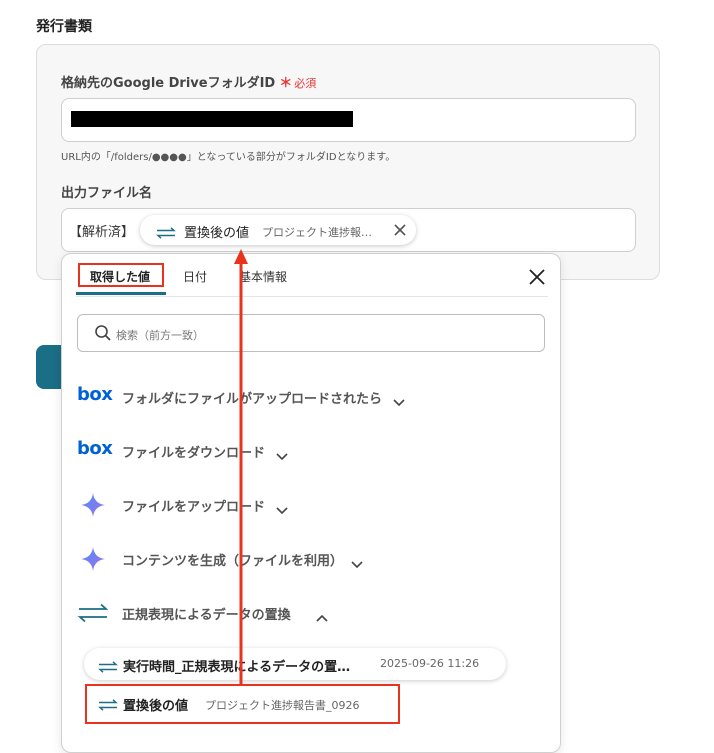 The height and width of the screenshot is (753, 714). I want to click on required-star: ＊, so click(286, 83).